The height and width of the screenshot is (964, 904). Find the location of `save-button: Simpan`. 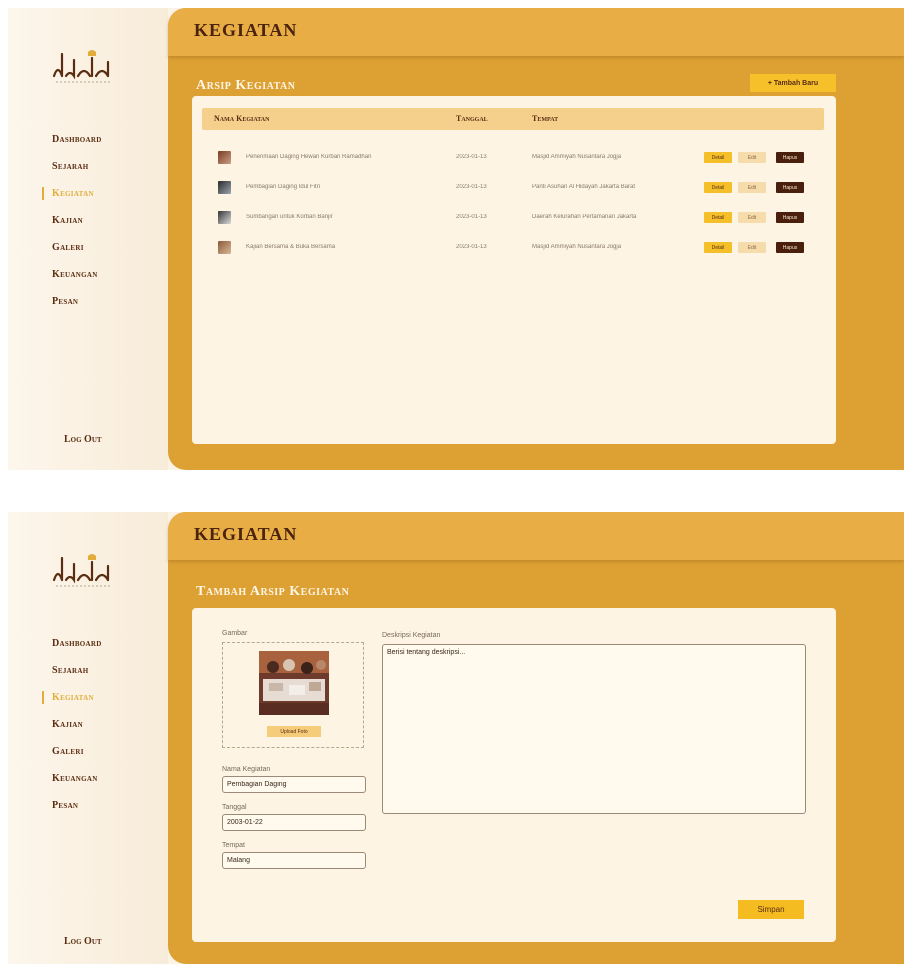

save-button: Simpan is located at coordinates (771, 909).